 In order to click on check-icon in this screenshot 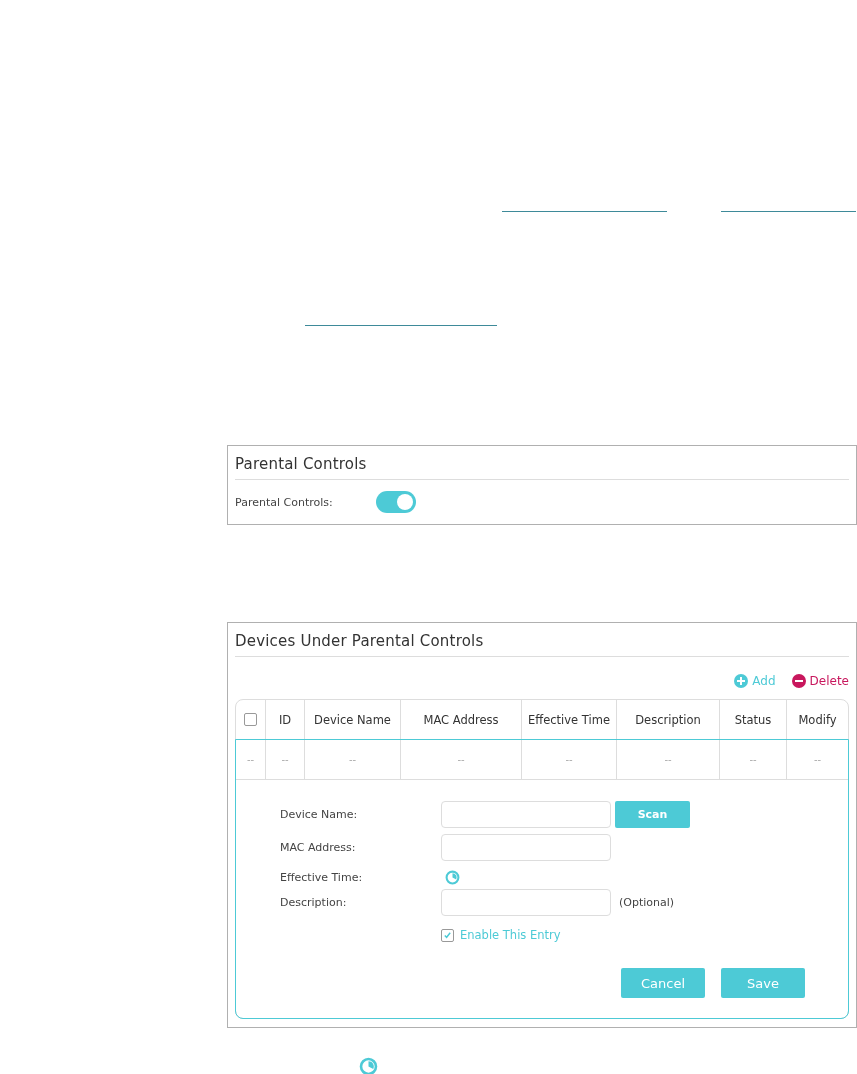, I will do `click(447, 935)`.